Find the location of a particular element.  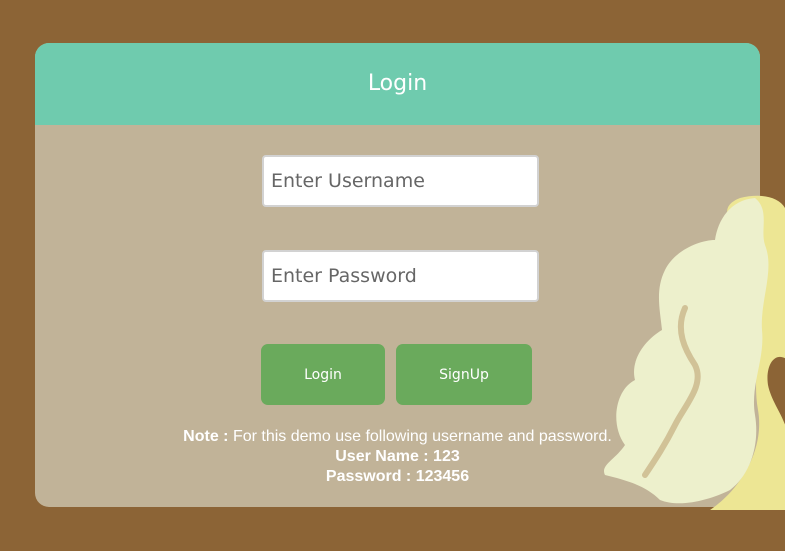

card-header: Login is located at coordinates (397, 84).